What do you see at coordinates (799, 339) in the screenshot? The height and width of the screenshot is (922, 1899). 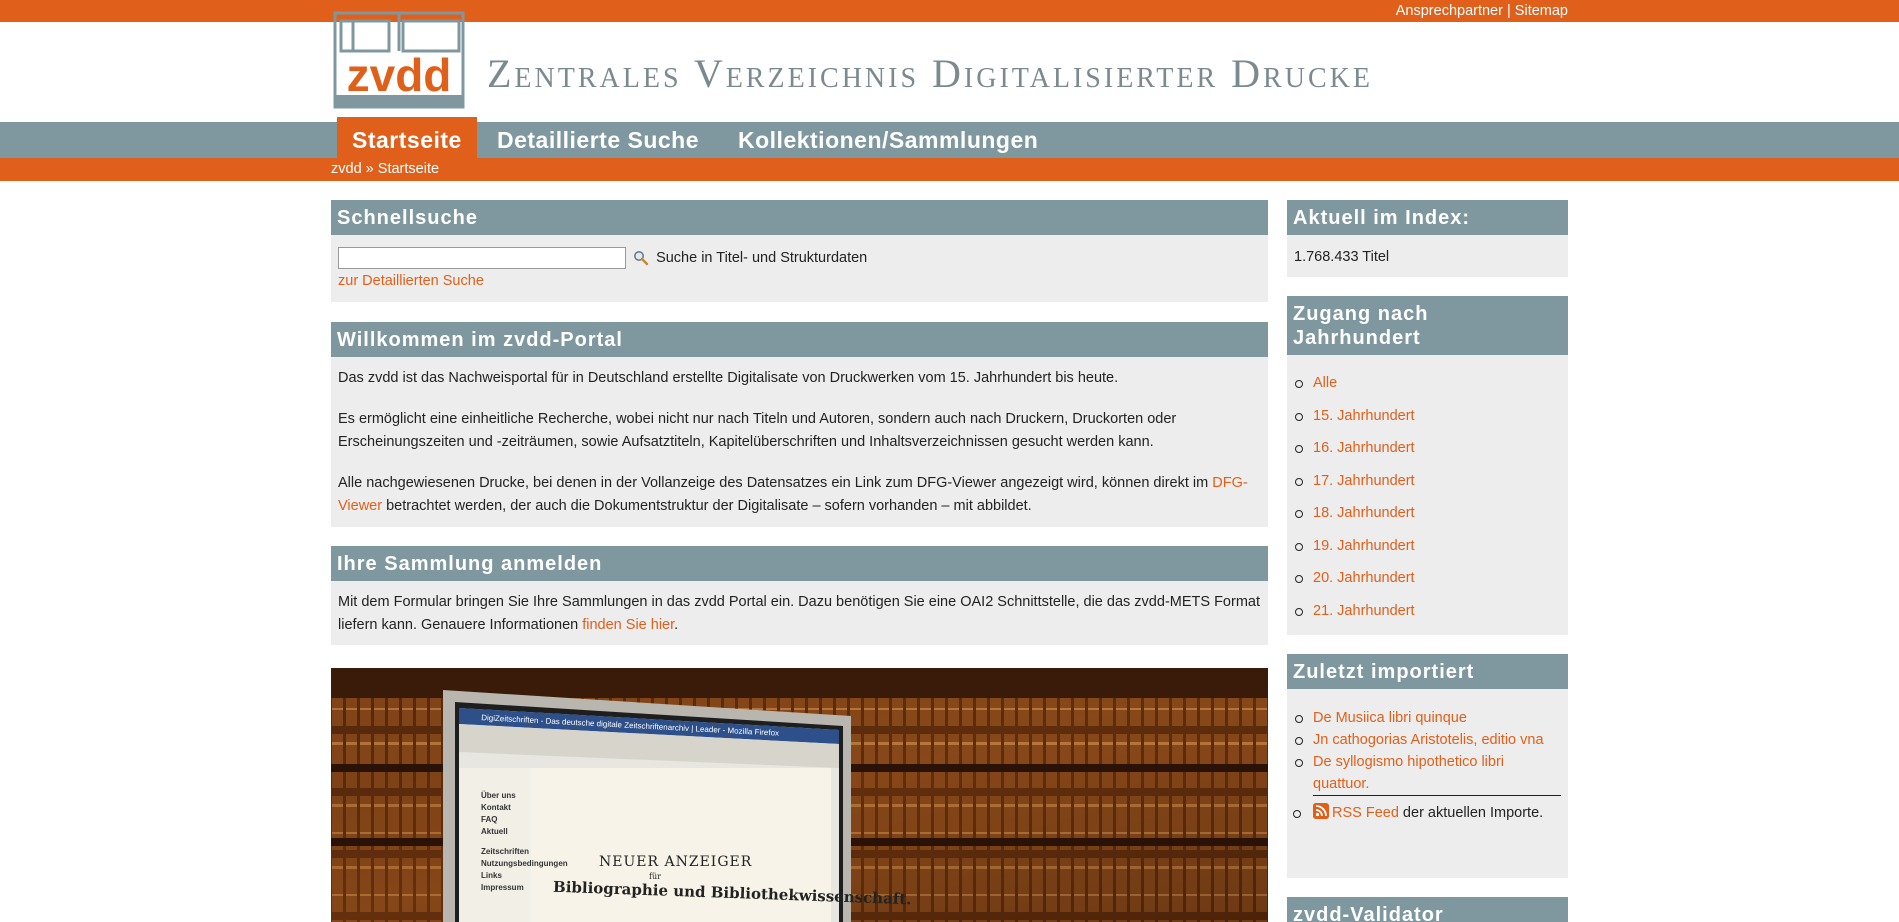 I see `welcome-title: Willkommen im zvdd-Portal` at bounding box center [799, 339].